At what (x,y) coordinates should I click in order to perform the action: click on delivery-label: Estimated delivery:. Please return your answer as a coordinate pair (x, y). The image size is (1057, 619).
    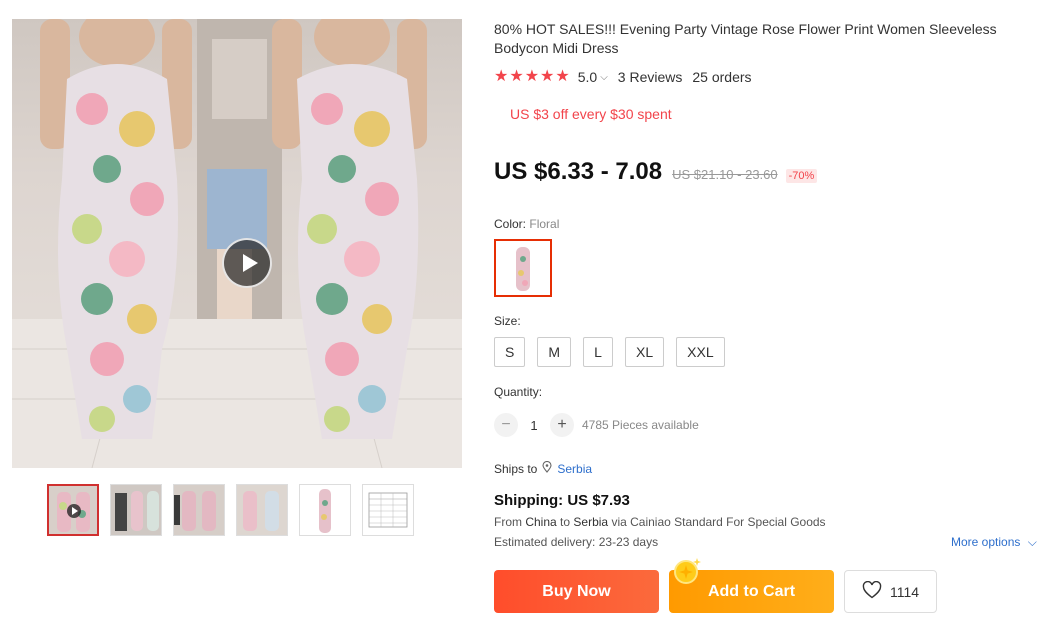
    Looking at the image, I should click on (545, 542).